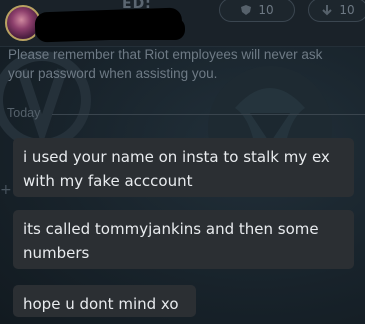  I want to click on chat-message: hope u dont mind xo, so click(104, 301).